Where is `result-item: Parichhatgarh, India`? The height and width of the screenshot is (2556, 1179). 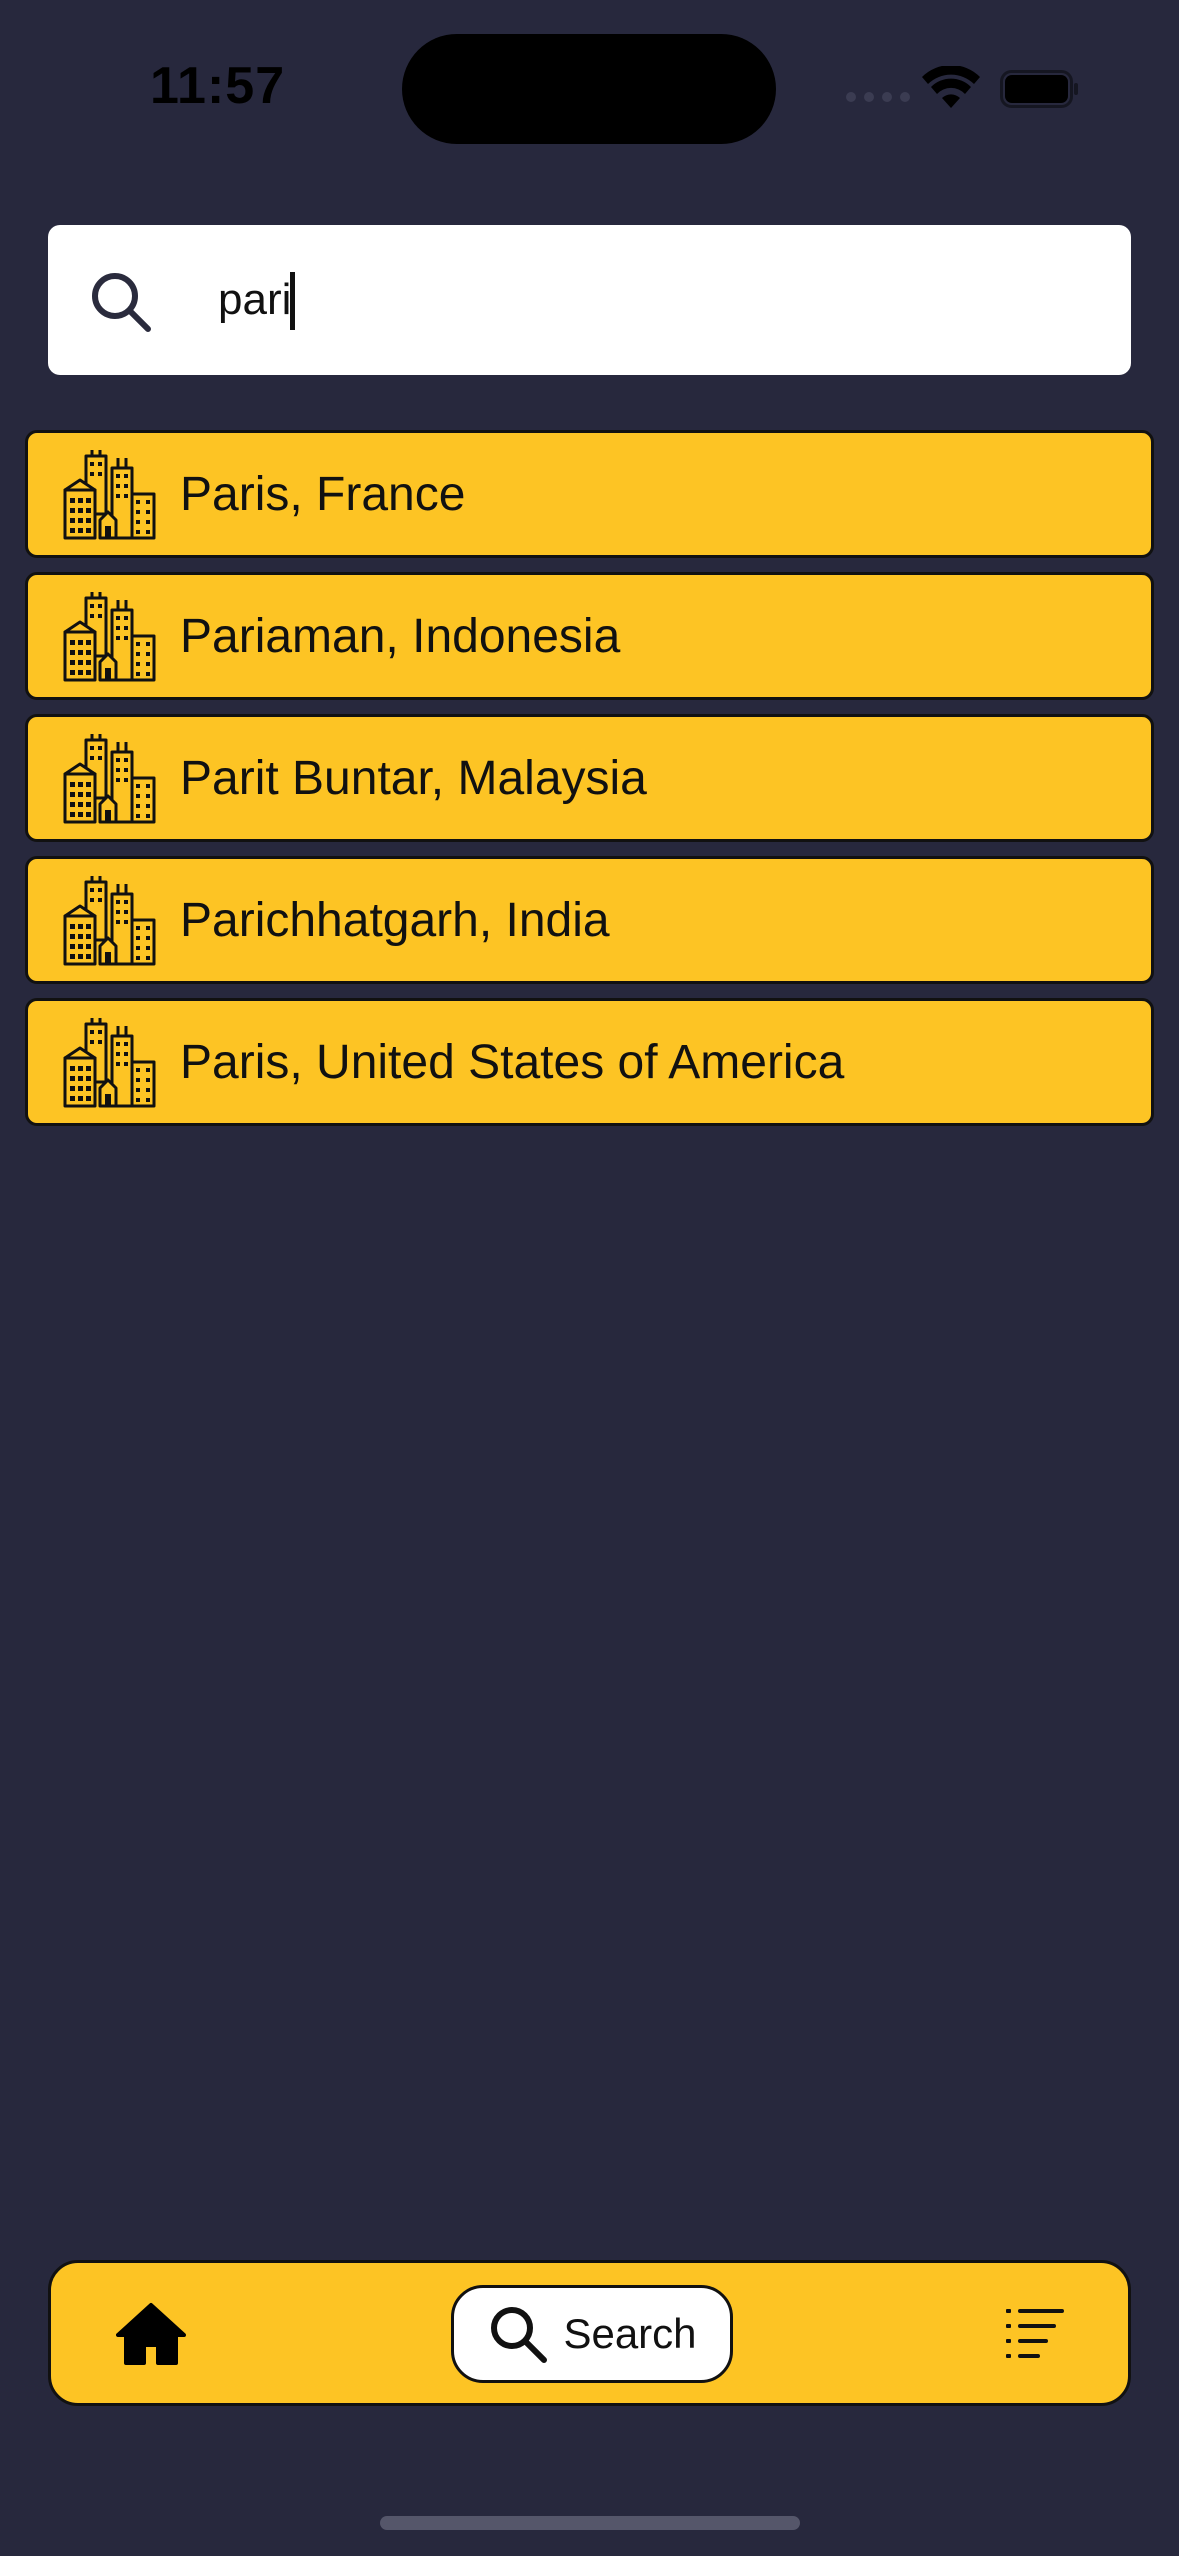
result-item: Parichhatgarh, India is located at coordinates (589, 920).